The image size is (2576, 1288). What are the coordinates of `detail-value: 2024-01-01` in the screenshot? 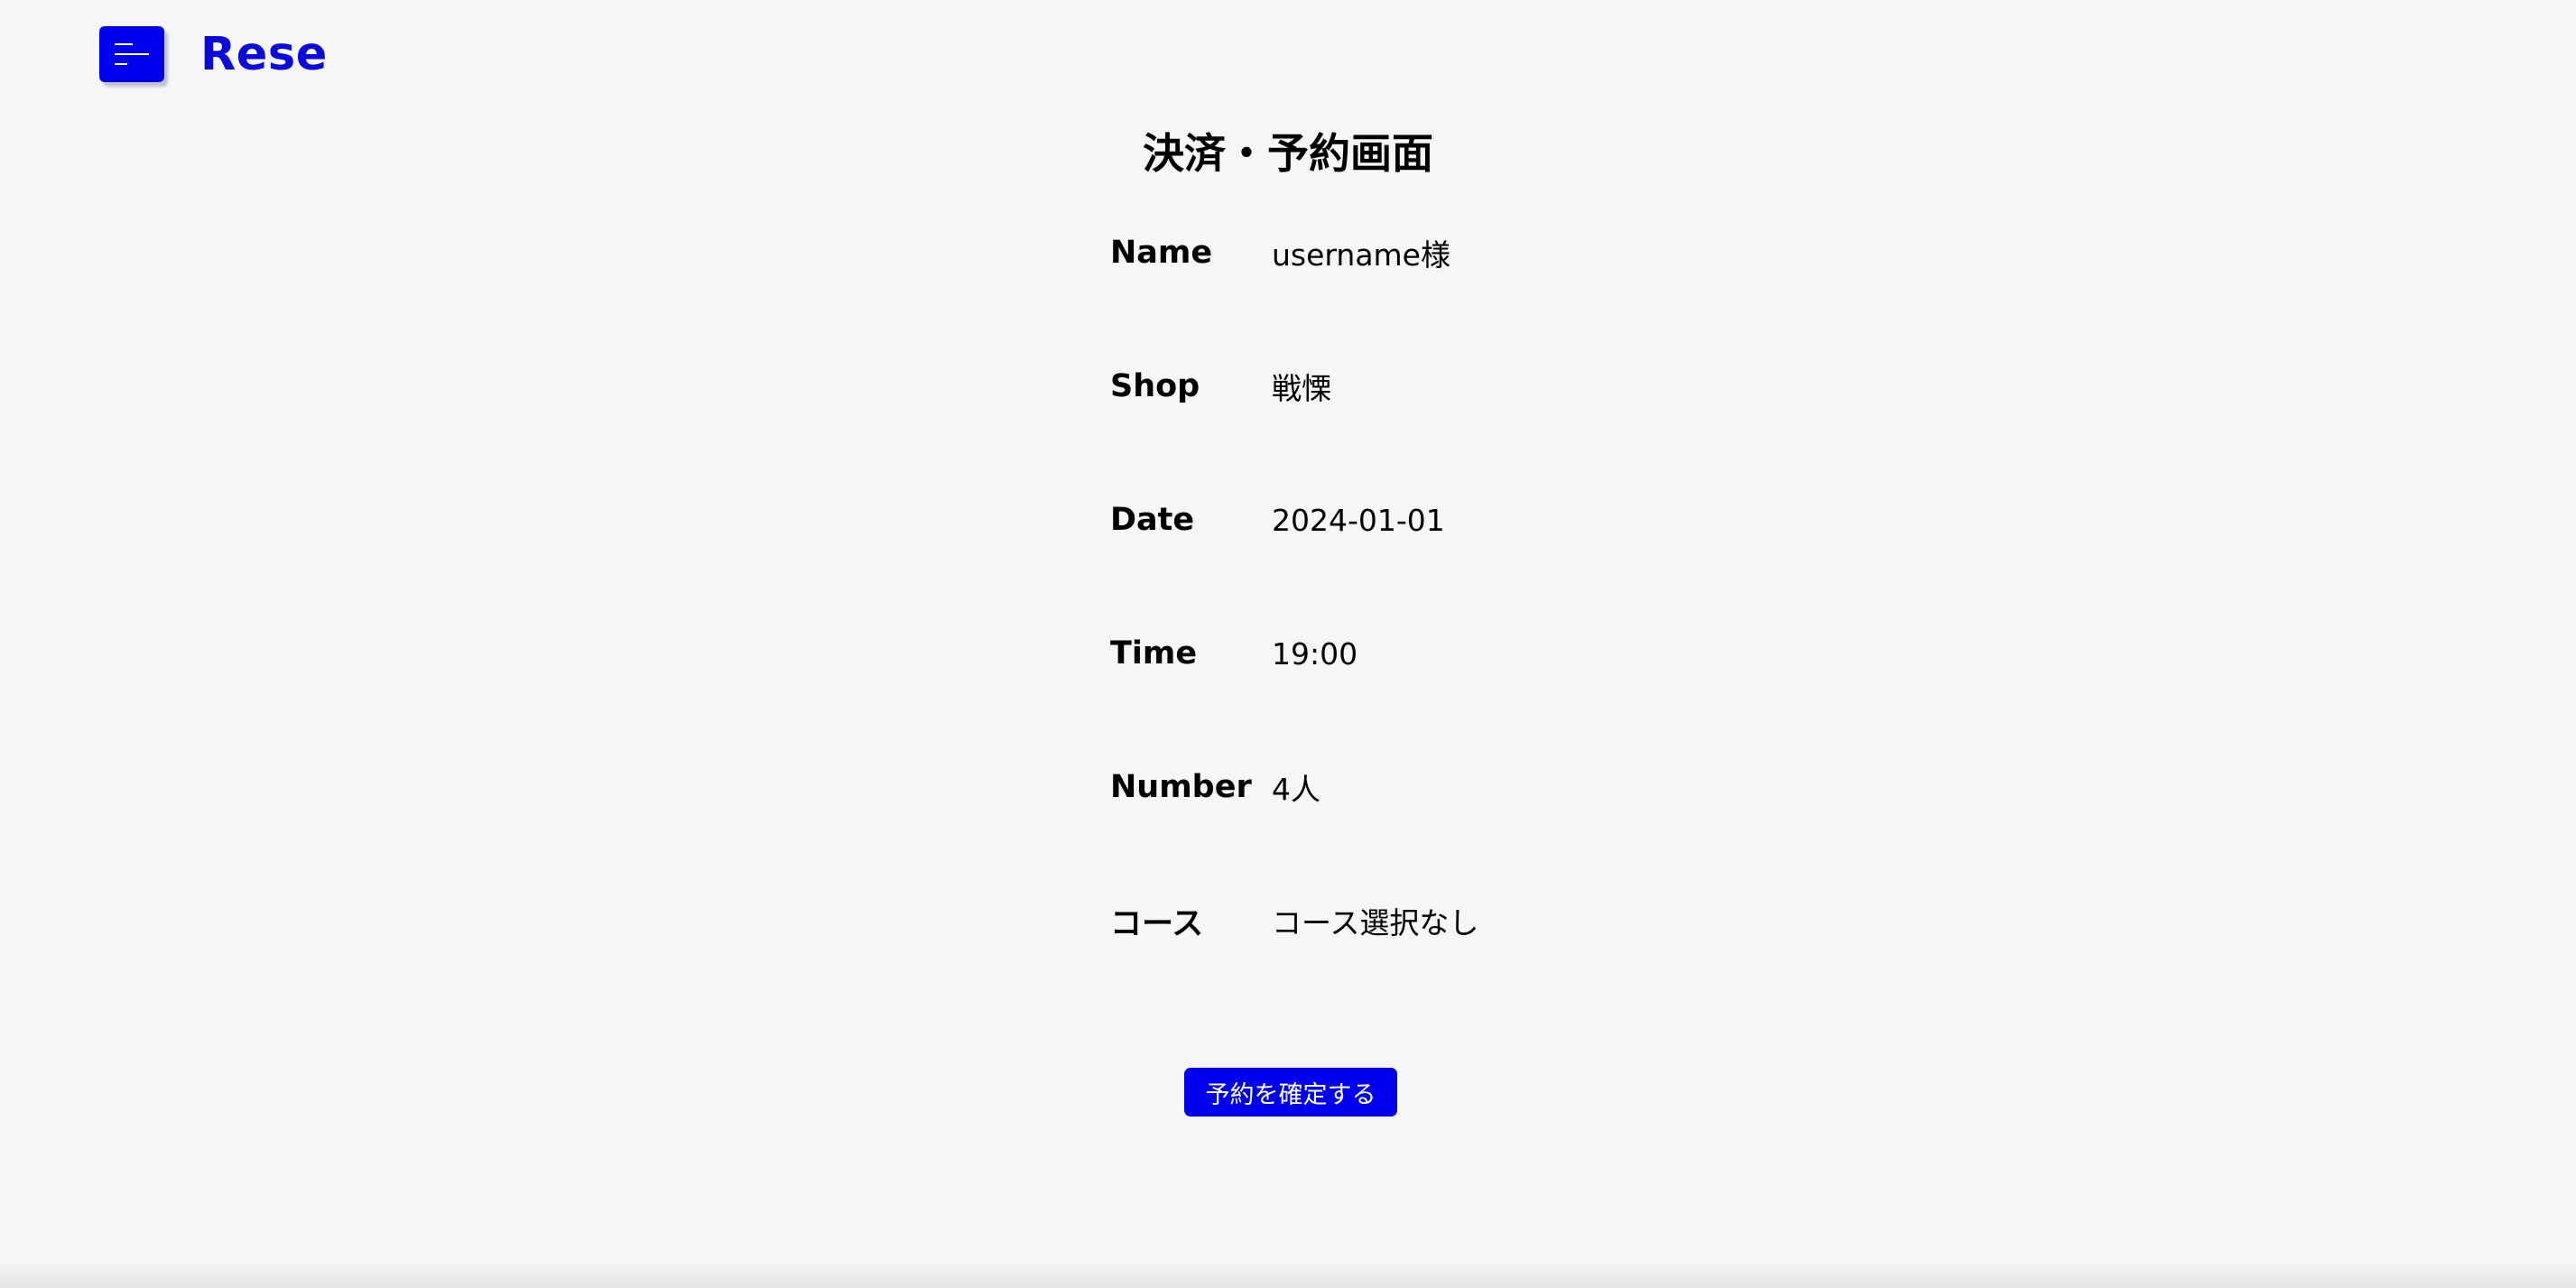 It's located at (1358, 520).